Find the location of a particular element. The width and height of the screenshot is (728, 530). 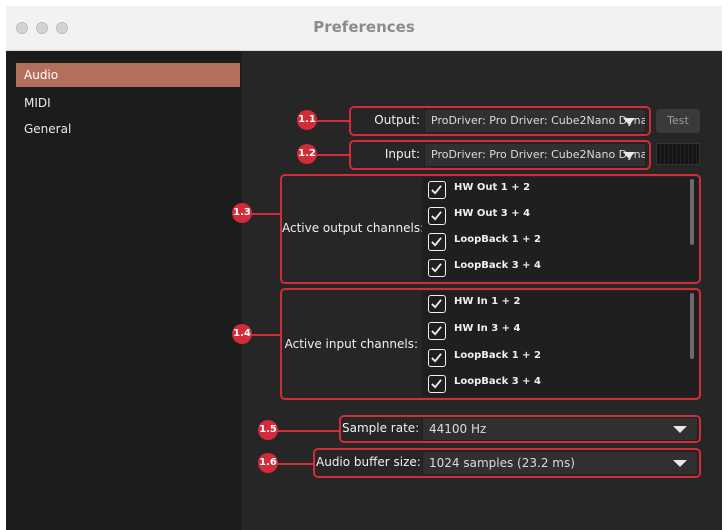

output-channel-label: LoopBack 1 + 2 is located at coordinates (497, 239).